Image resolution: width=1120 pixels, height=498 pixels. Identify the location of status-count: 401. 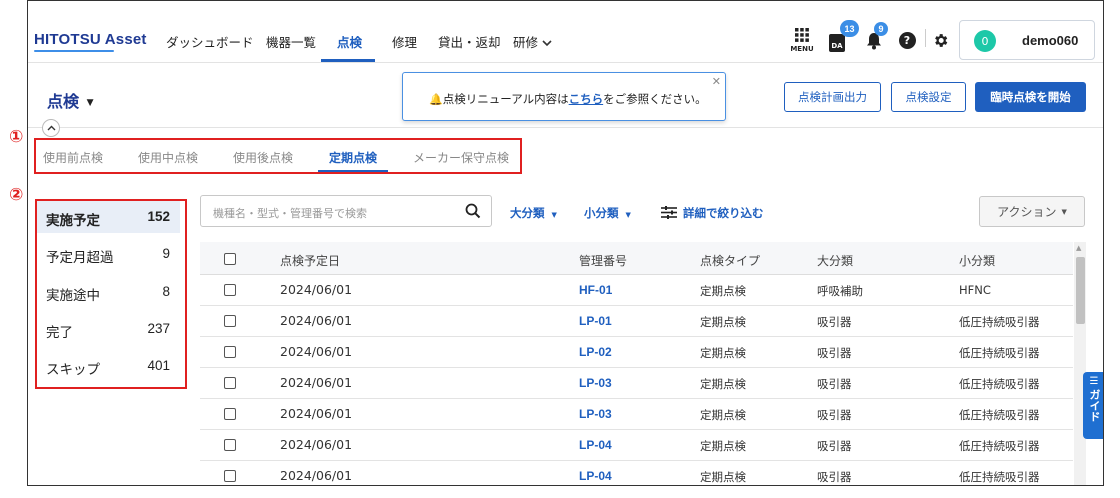
(158, 365).